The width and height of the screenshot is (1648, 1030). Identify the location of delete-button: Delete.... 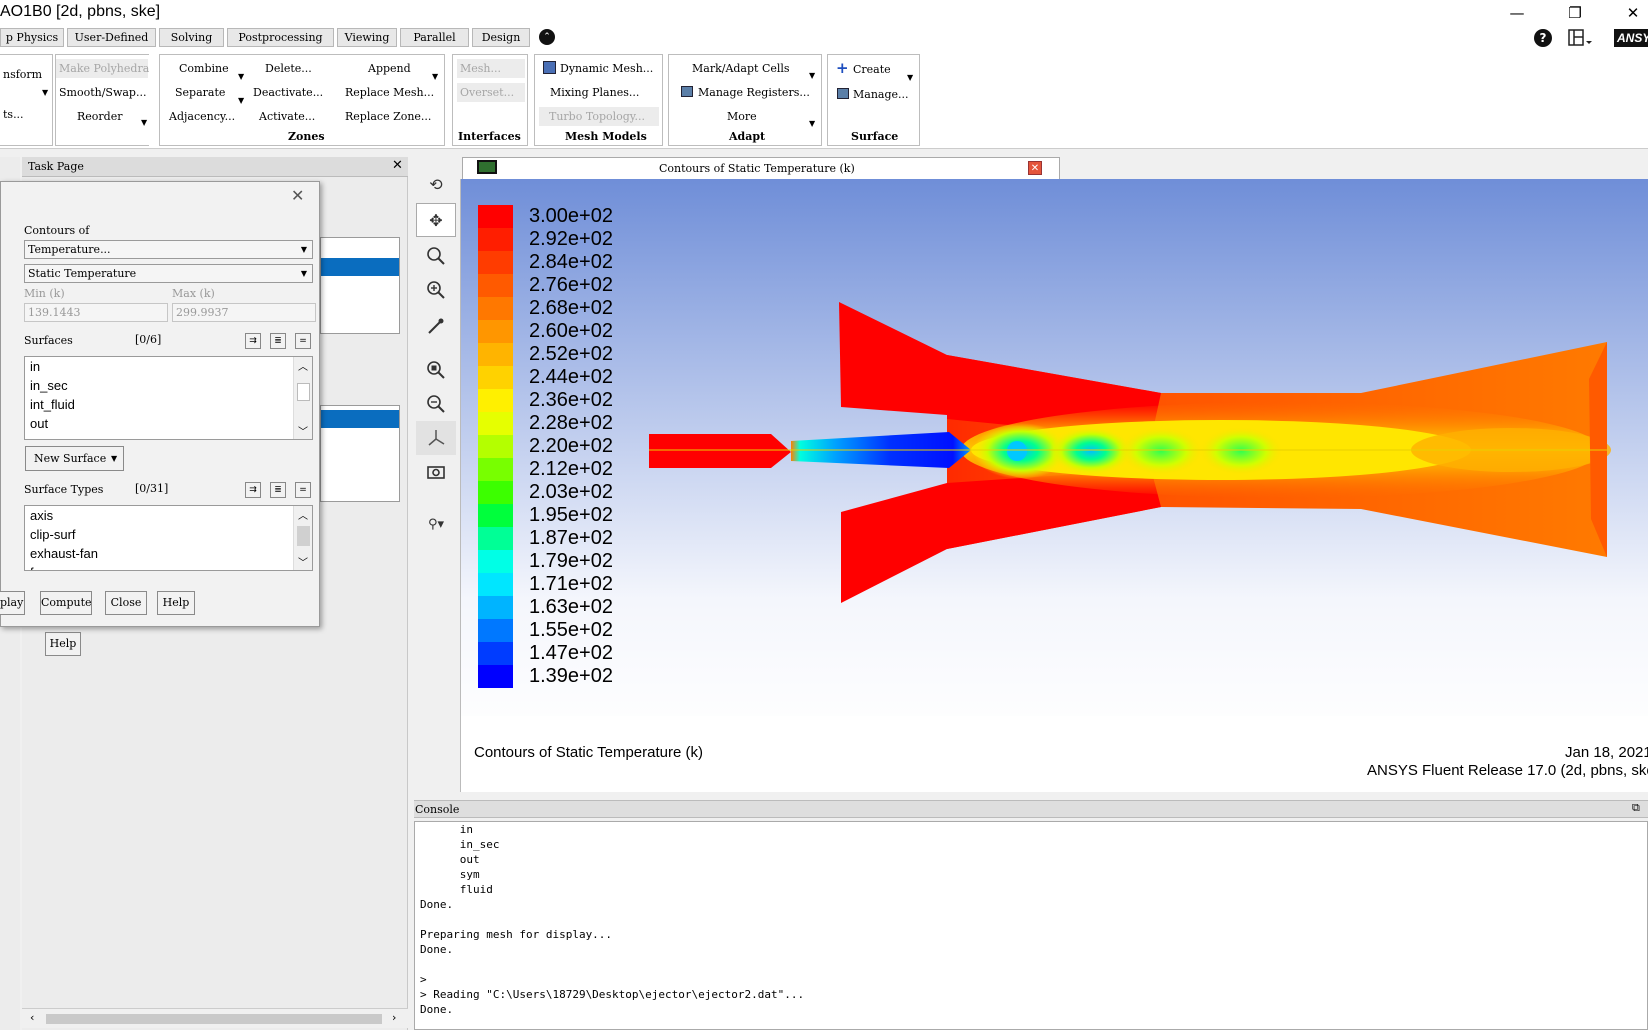
(288, 68).